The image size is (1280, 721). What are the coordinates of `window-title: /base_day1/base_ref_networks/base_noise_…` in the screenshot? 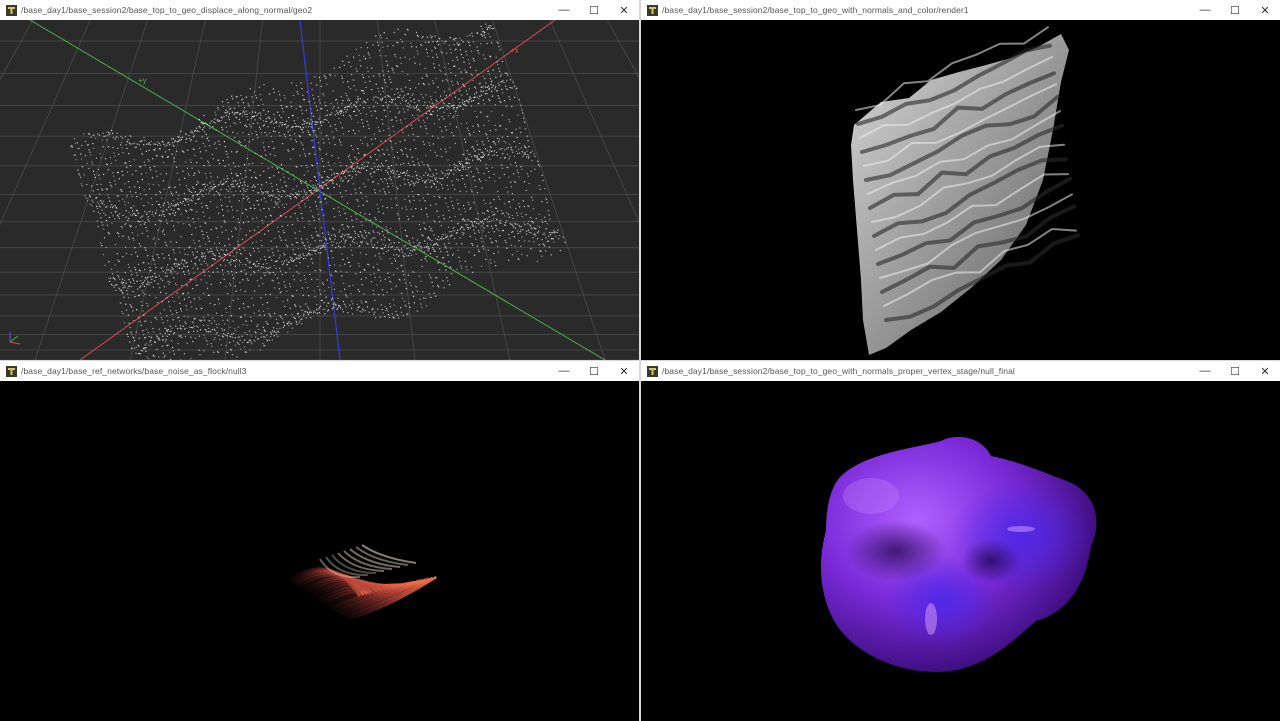 It's located at (134, 371).